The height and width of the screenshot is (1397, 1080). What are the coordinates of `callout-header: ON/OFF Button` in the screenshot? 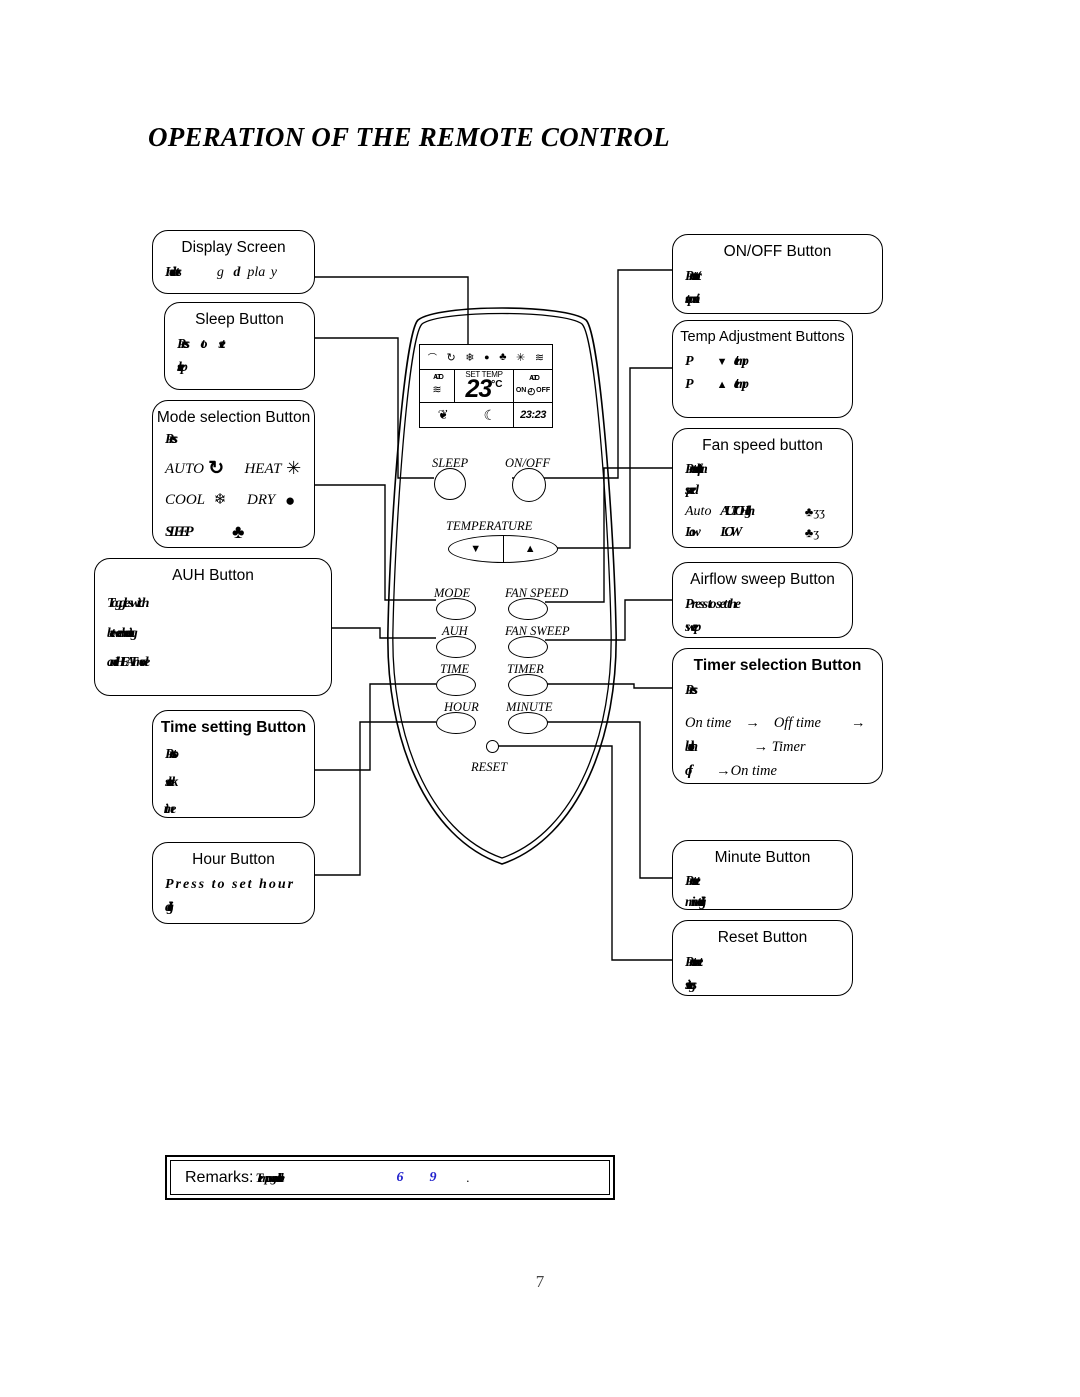 It's located at (777, 251).